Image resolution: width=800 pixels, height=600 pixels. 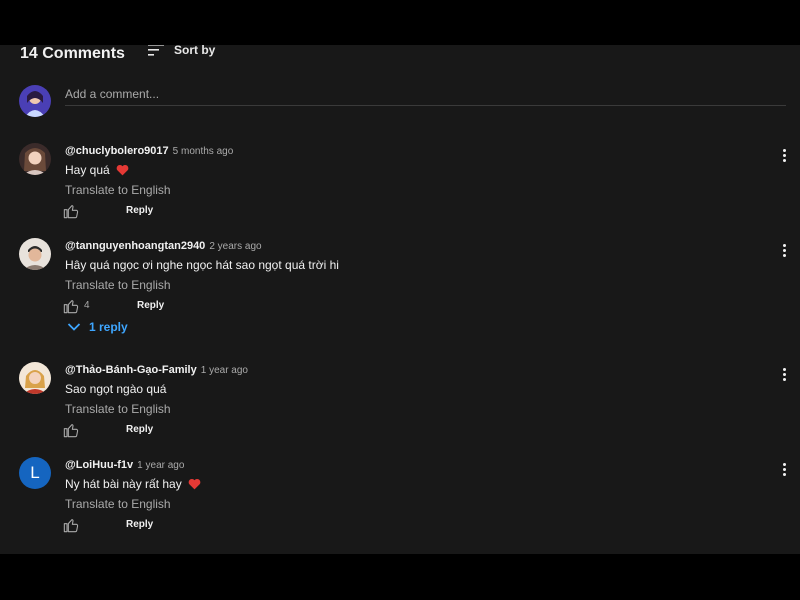 I want to click on comment-count: 14 Comments, so click(x=72, y=53).